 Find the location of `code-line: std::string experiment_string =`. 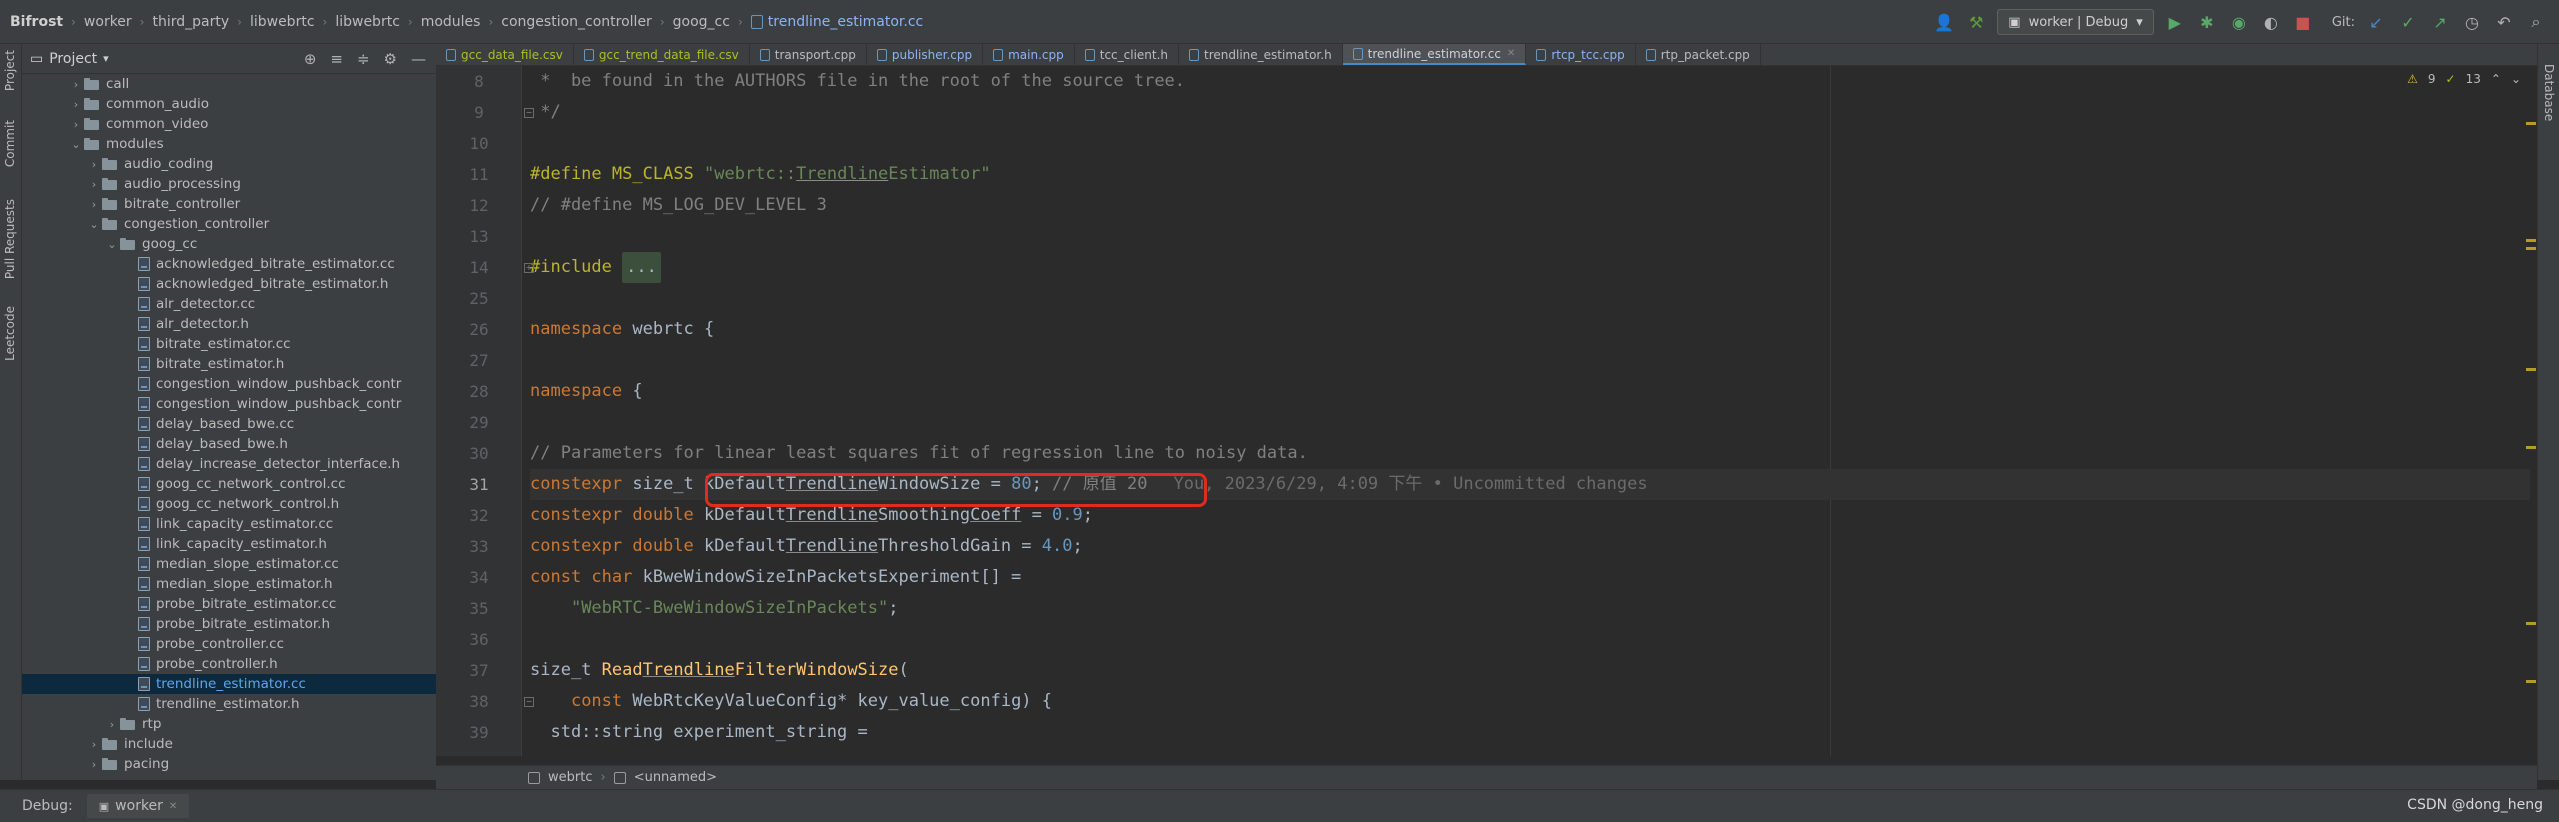

code-line: std::string experiment_string = is located at coordinates (1530, 732).